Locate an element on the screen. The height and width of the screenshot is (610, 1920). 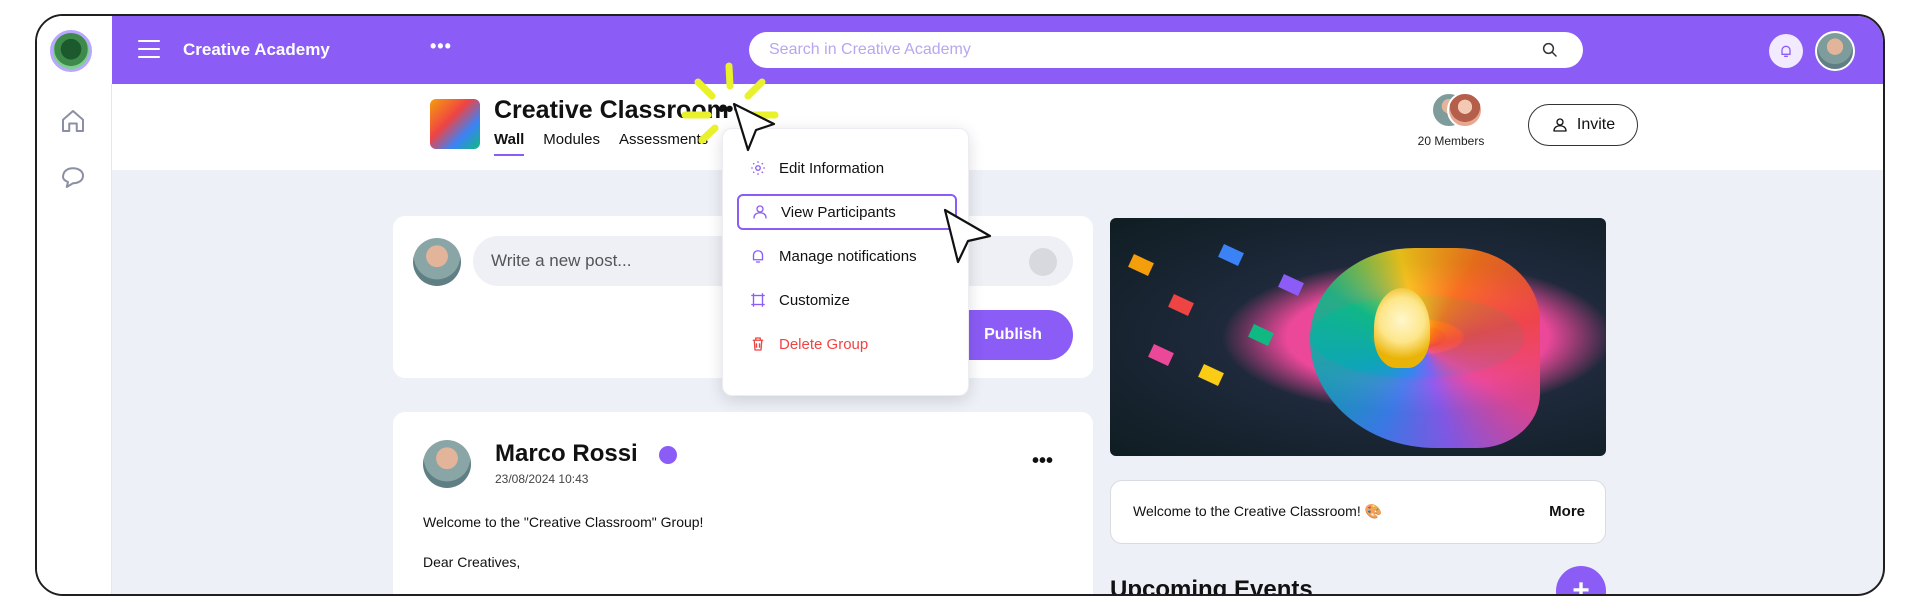
brand-name: Creative Academy is located at coordinates (256, 49).